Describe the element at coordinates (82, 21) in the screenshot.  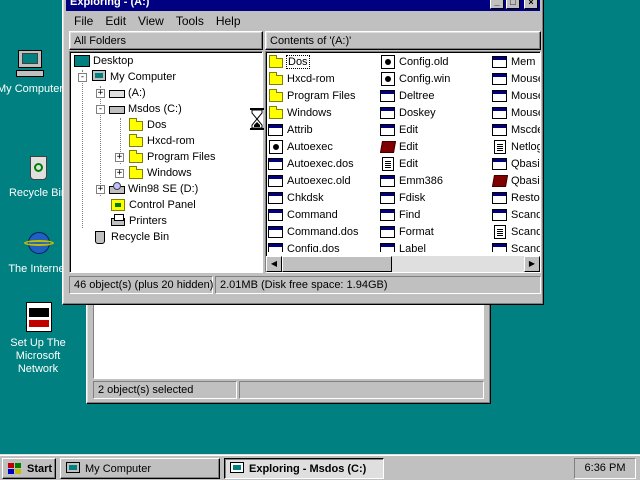
I see `menu-file: File` at that location.